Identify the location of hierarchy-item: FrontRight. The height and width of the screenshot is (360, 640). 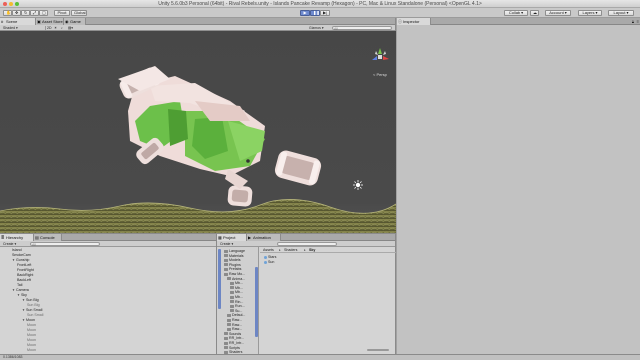
(25, 270).